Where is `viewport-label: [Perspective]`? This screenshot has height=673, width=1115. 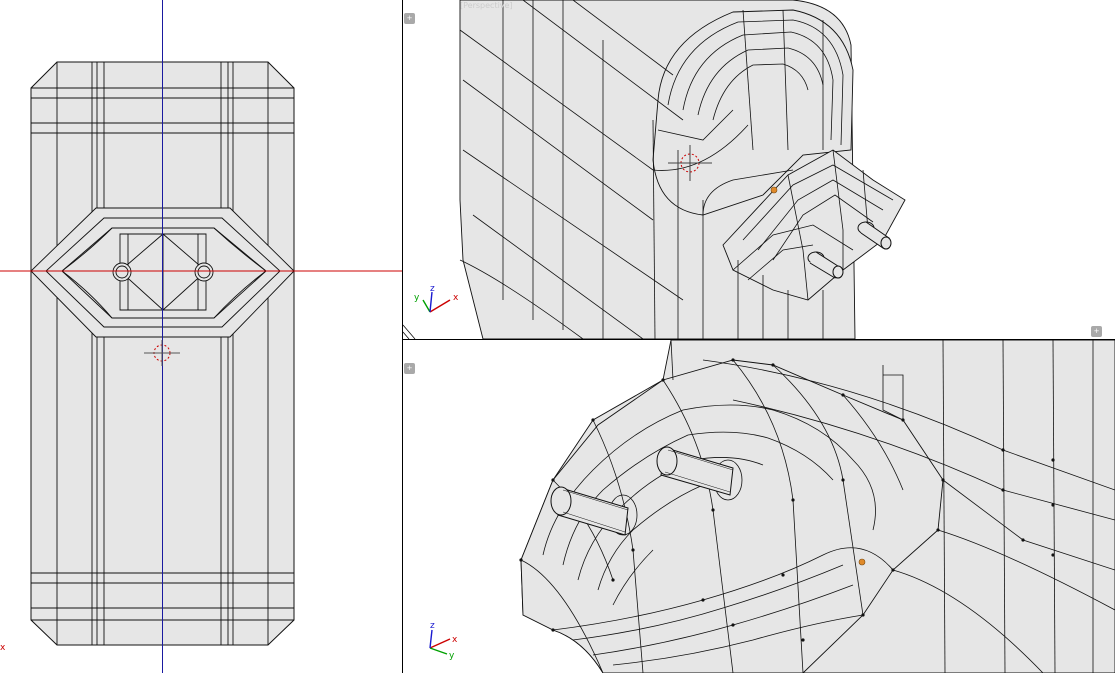 viewport-label: [Perspective] is located at coordinates (486, 5).